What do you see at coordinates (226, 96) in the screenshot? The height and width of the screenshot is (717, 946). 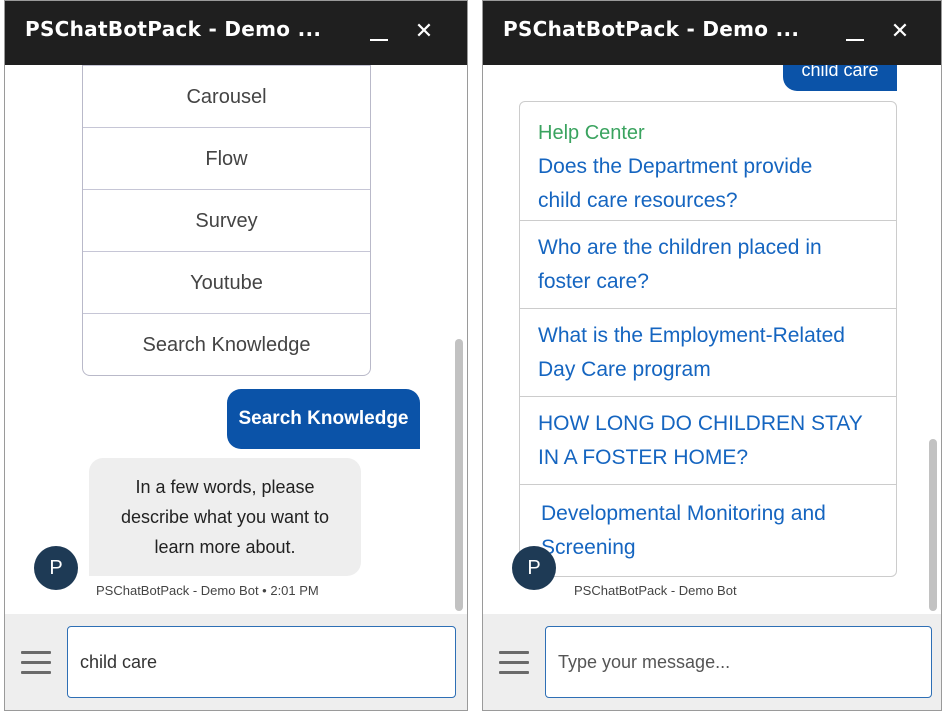 I see `option-carousel: Carousel` at bounding box center [226, 96].